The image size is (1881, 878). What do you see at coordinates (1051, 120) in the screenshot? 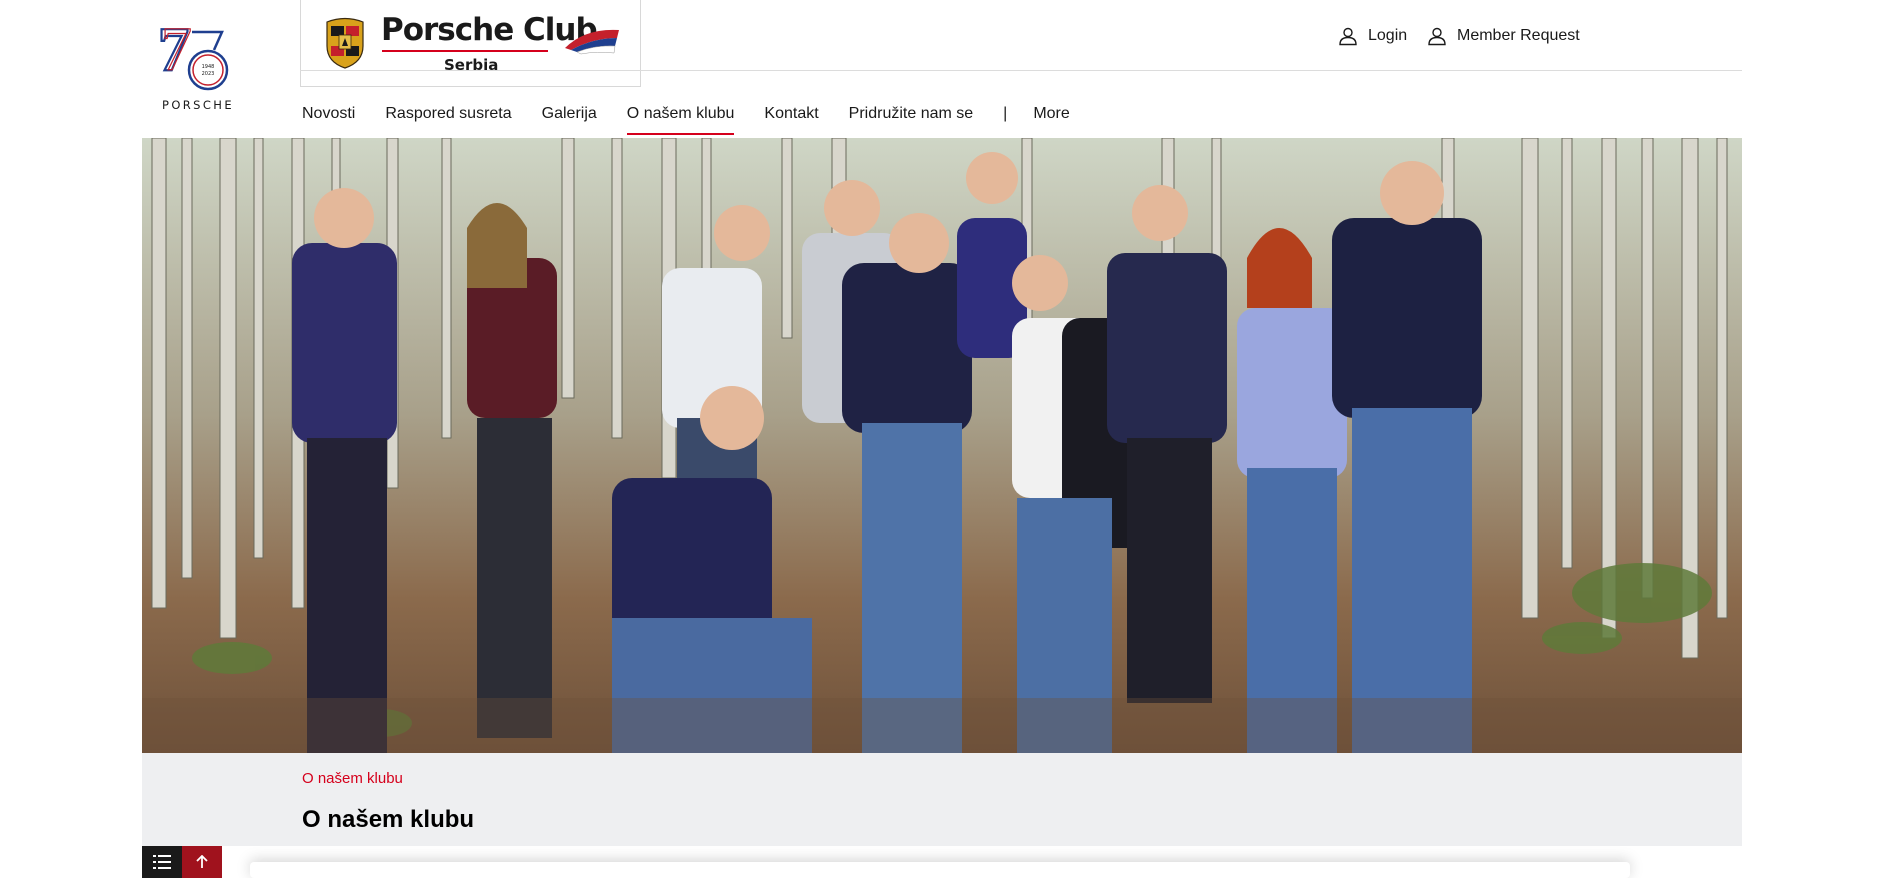
I see `nav-item-more: More` at bounding box center [1051, 120].